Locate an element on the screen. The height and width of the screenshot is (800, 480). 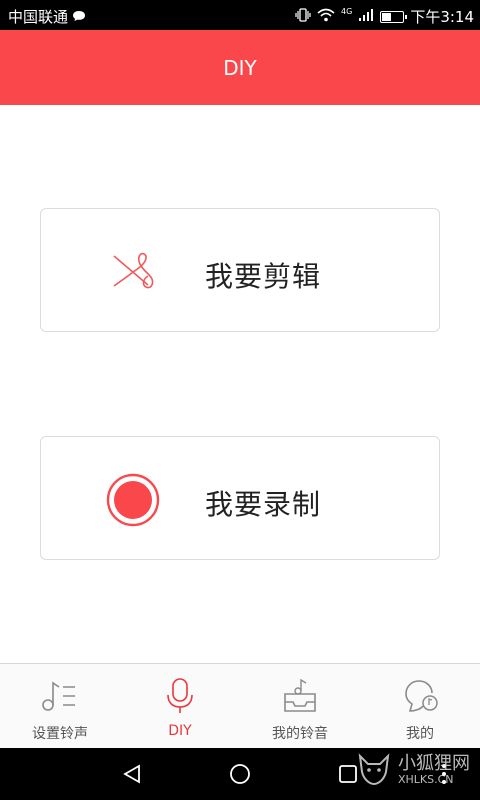
record-icon is located at coordinates (133, 500).